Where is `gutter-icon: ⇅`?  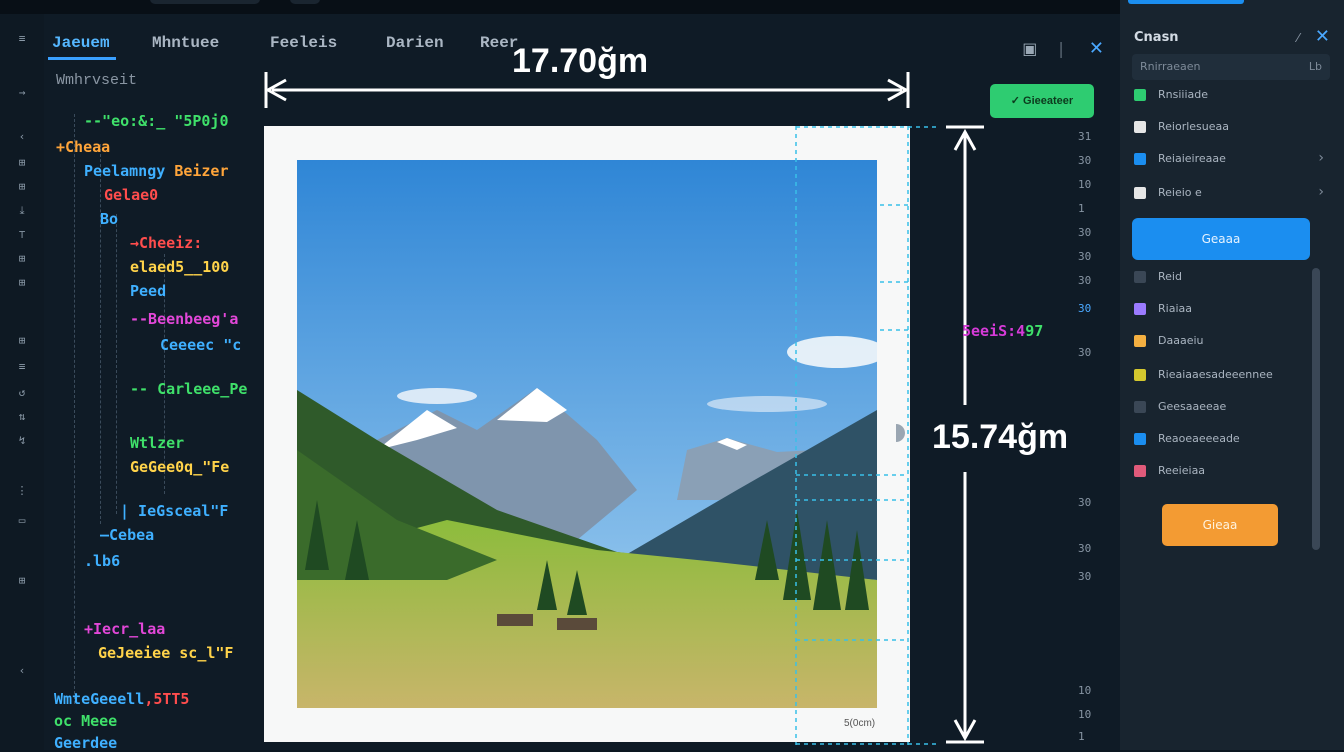
gutter-icon: ⇅ is located at coordinates (22, 416).